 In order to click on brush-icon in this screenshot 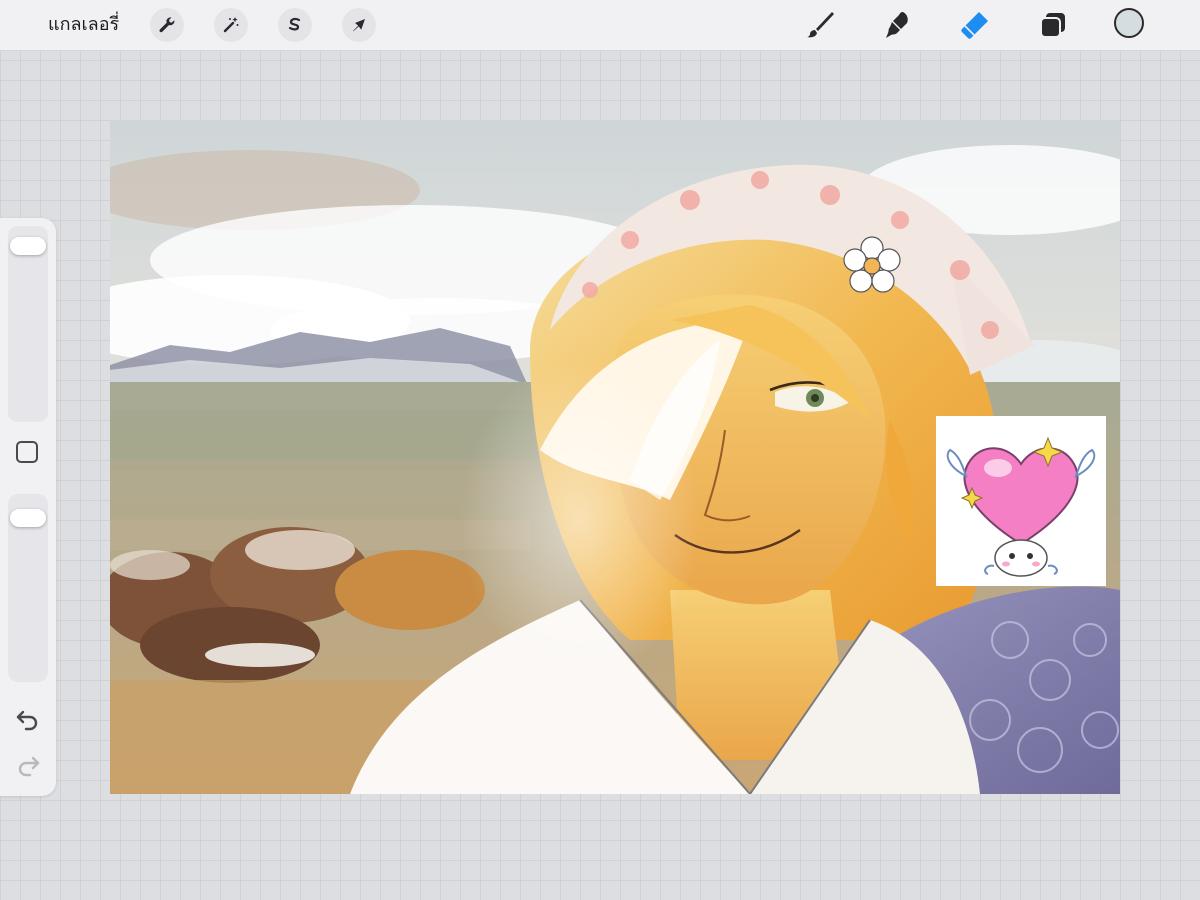, I will do `click(820, 25)`.